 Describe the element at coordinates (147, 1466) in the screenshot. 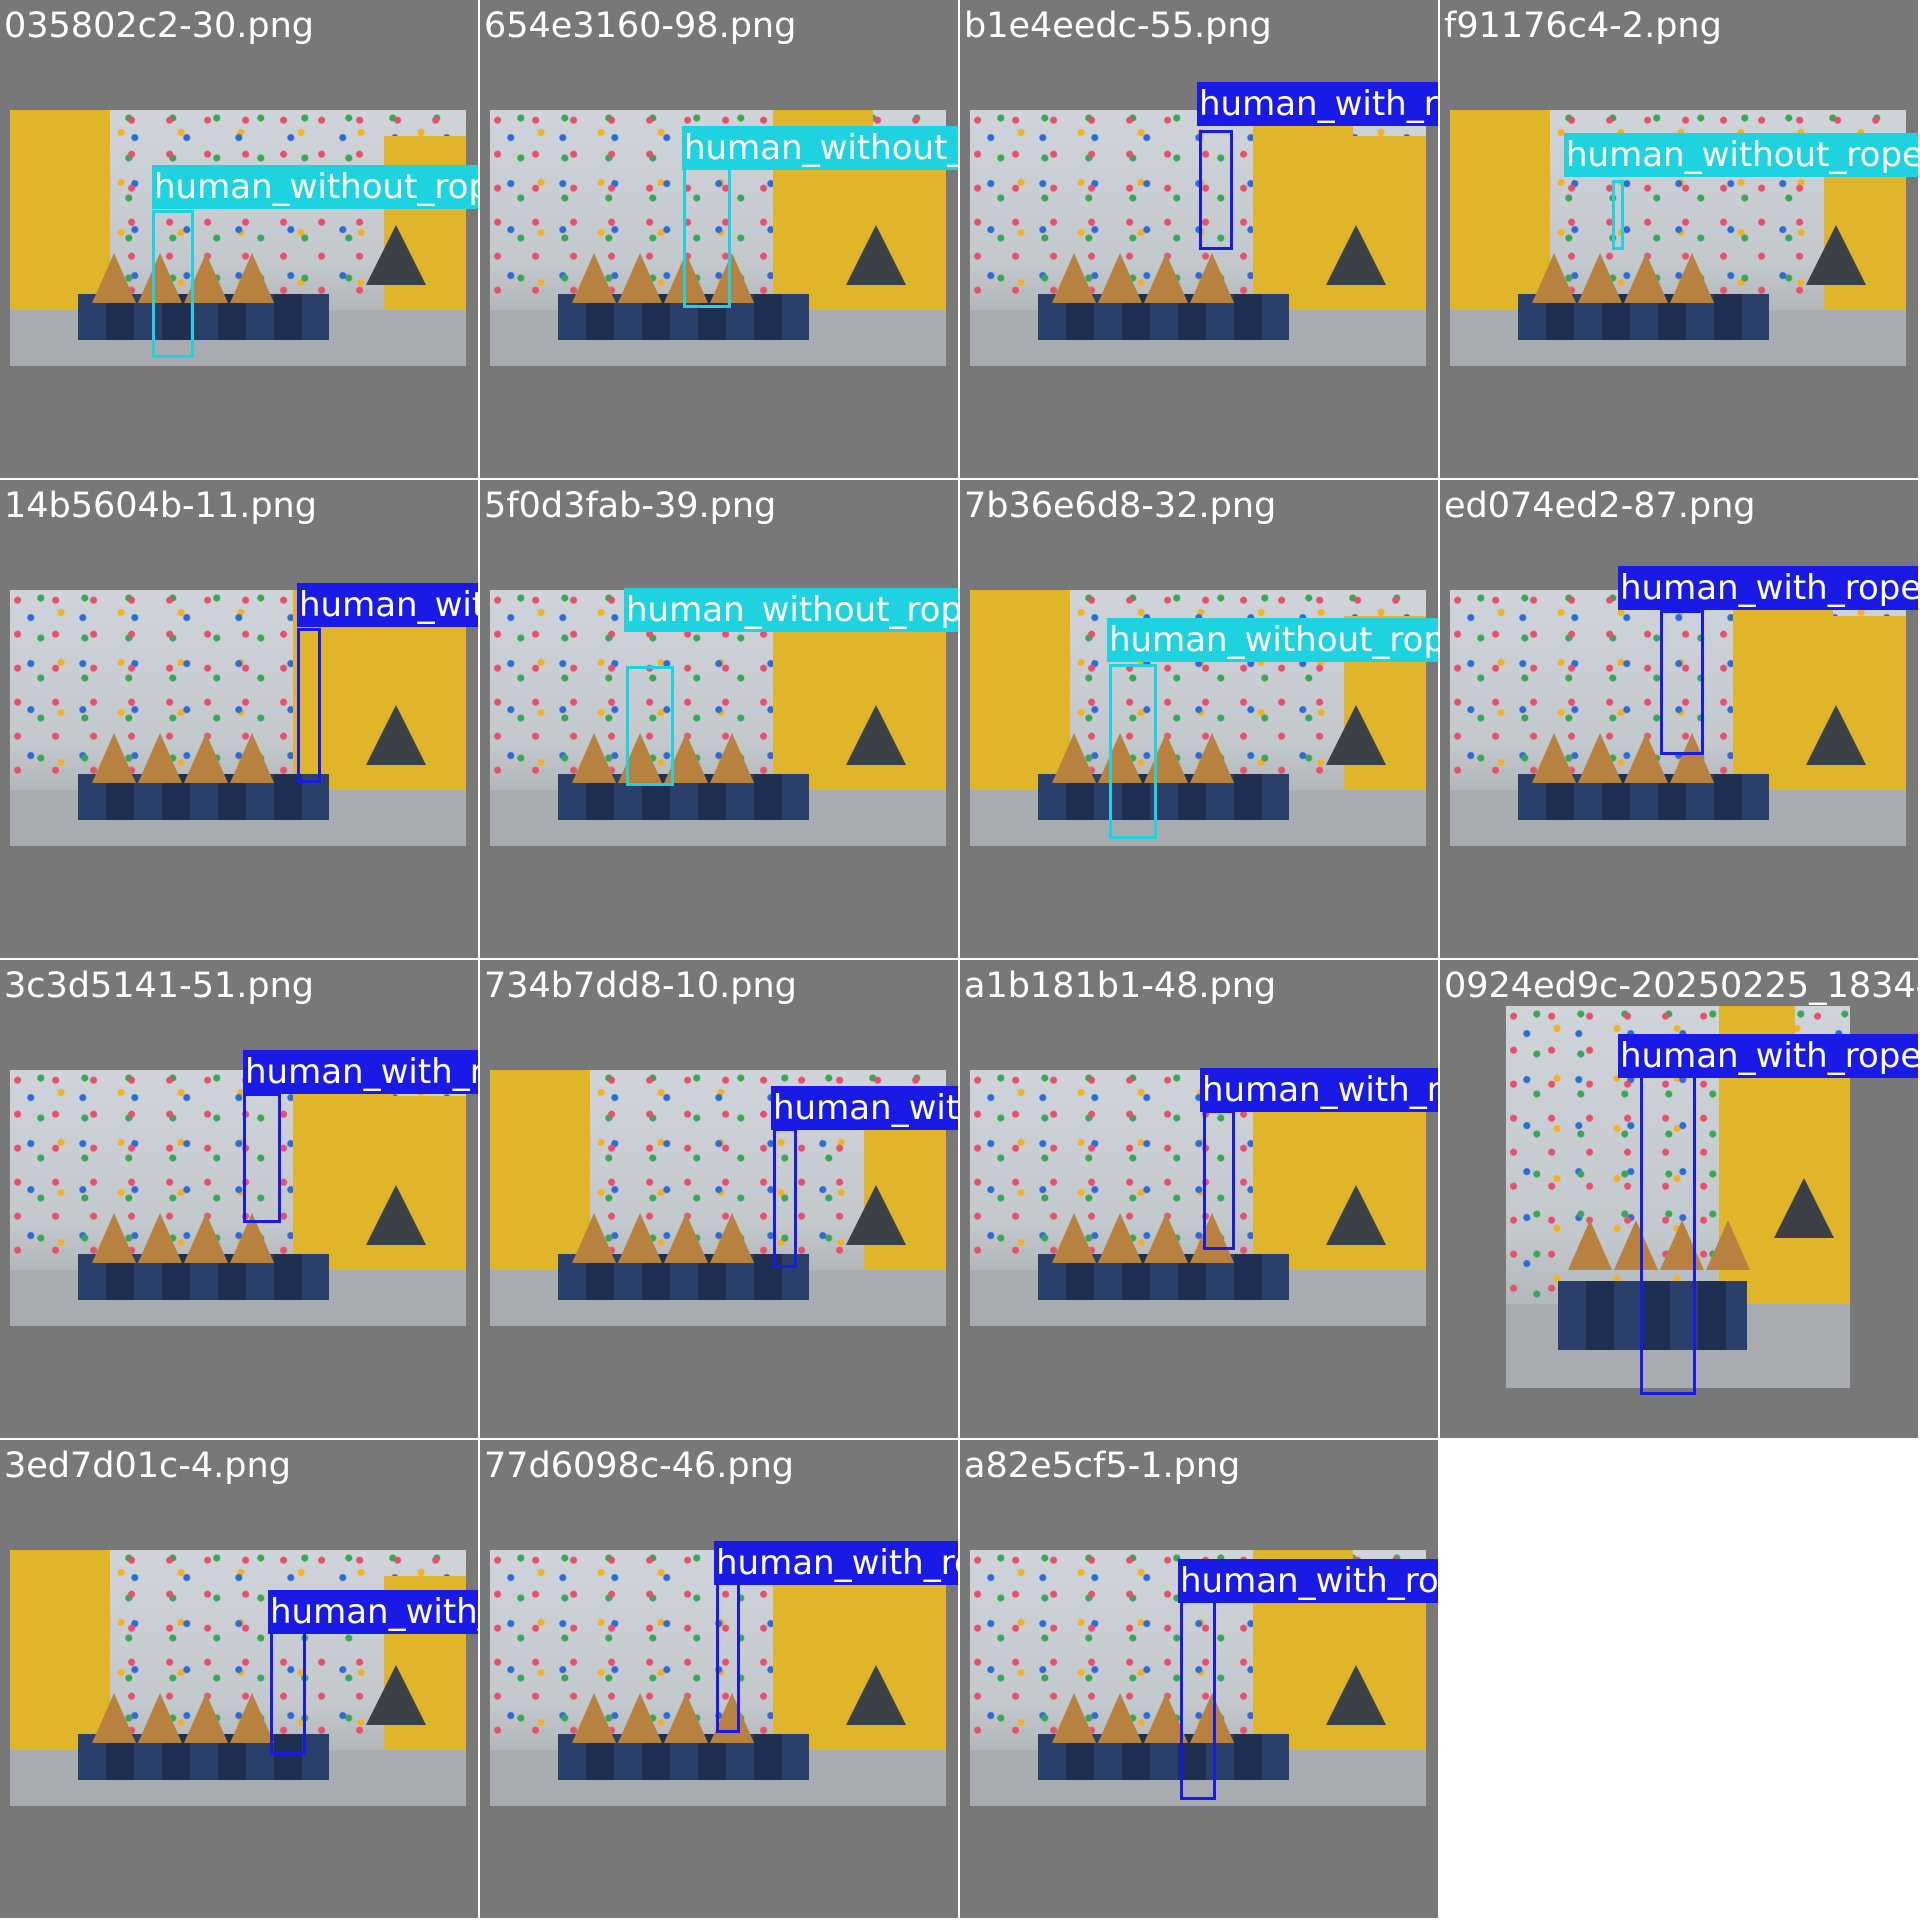

I see `tile-filename: 3ed7d01c-4.png` at that location.